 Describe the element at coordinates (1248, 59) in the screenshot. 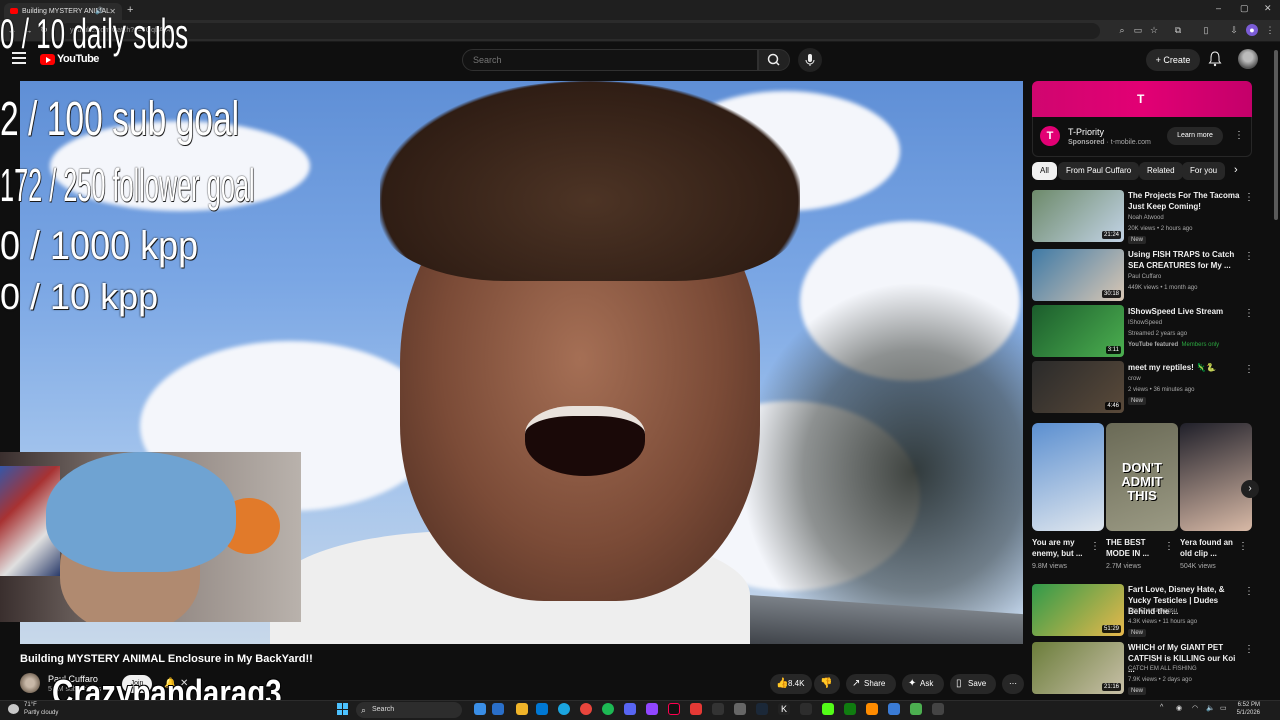

I see `account-avatar` at that location.